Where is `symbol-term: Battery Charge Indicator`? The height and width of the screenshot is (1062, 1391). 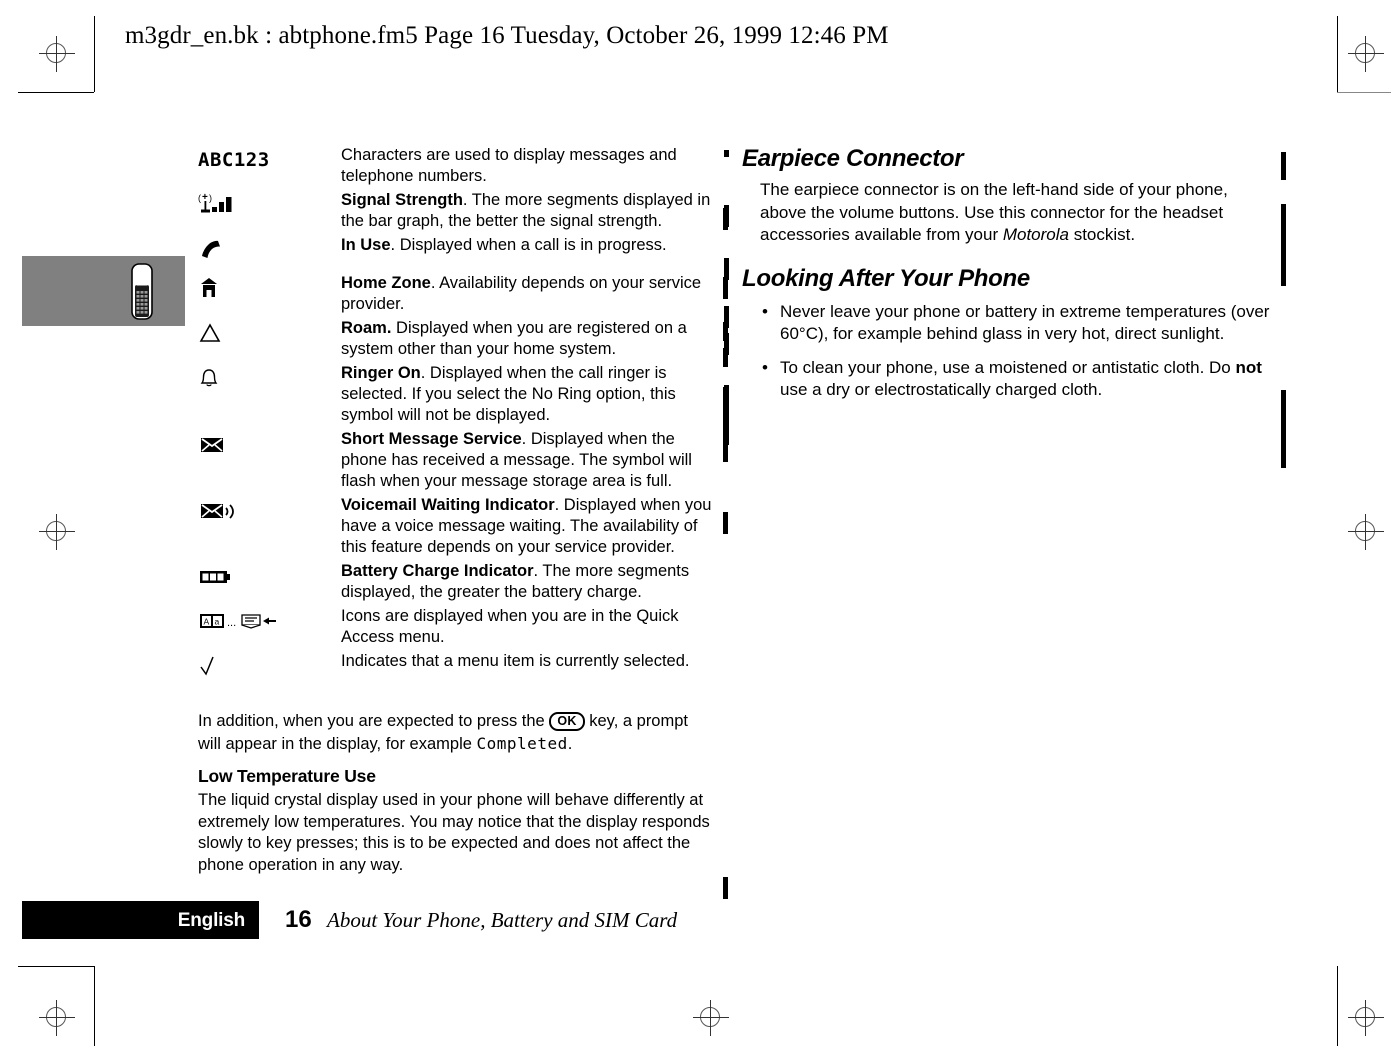
symbol-term: Battery Charge Indicator is located at coordinates (437, 571).